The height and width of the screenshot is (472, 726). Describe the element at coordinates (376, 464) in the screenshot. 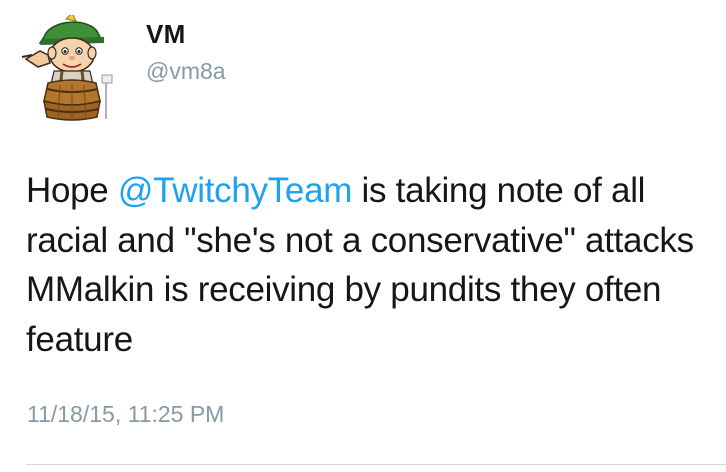

I see `divider` at that location.